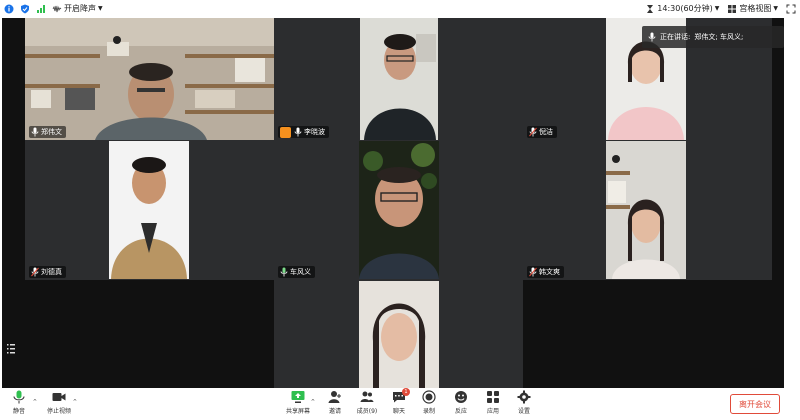  I want to click on view-mode-label: 宫格视图, so click(755, 8).